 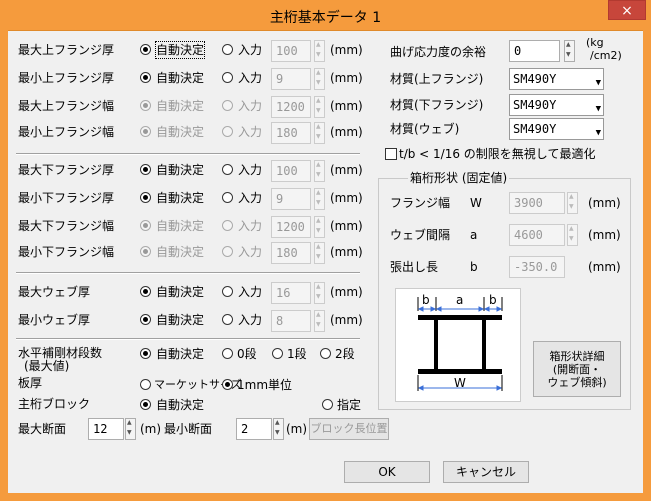 I want to click on stiffener-auto-radio, so click(x=145, y=353).